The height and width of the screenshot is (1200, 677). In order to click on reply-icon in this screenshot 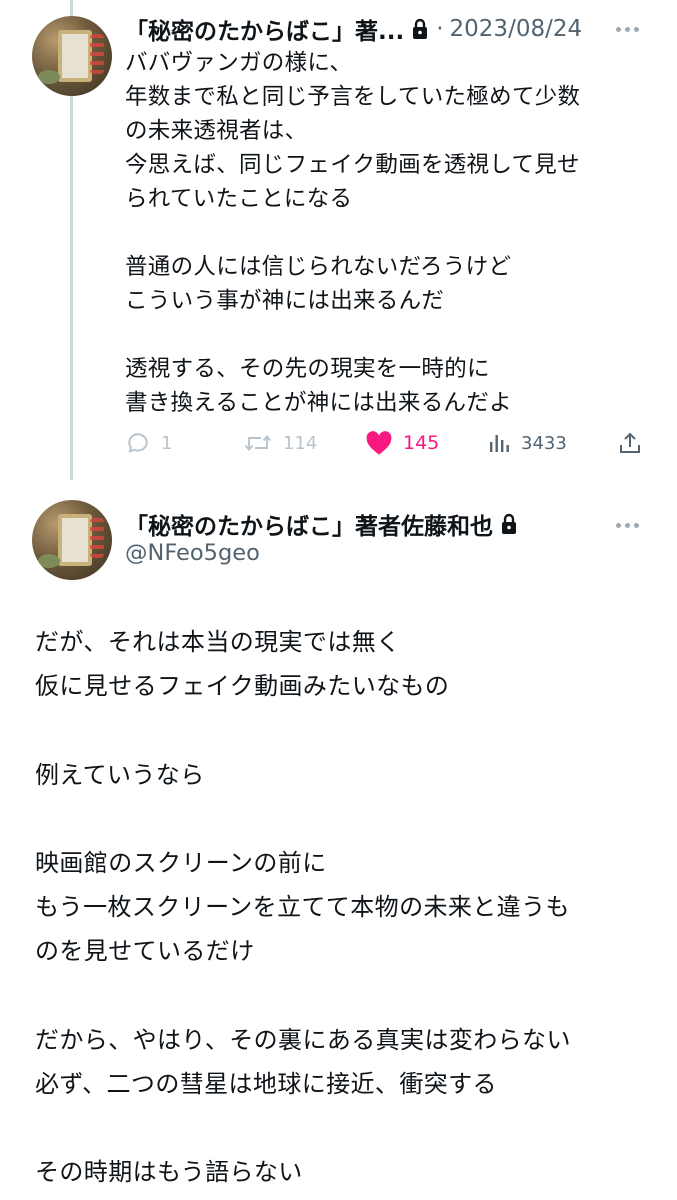, I will do `click(138, 443)`.